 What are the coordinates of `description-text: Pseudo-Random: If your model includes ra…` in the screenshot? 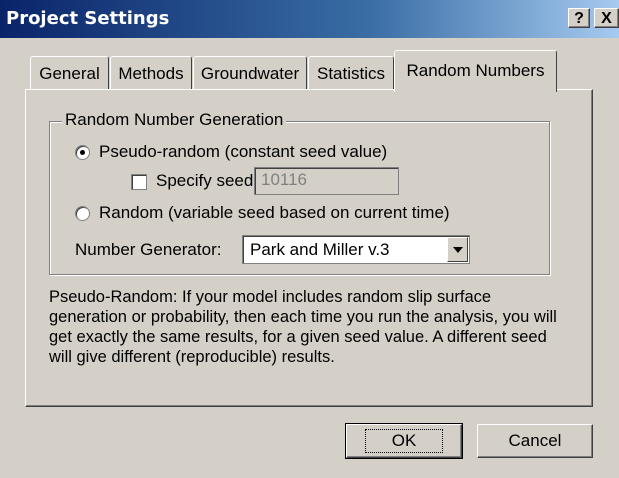 It's located at (303, 327).